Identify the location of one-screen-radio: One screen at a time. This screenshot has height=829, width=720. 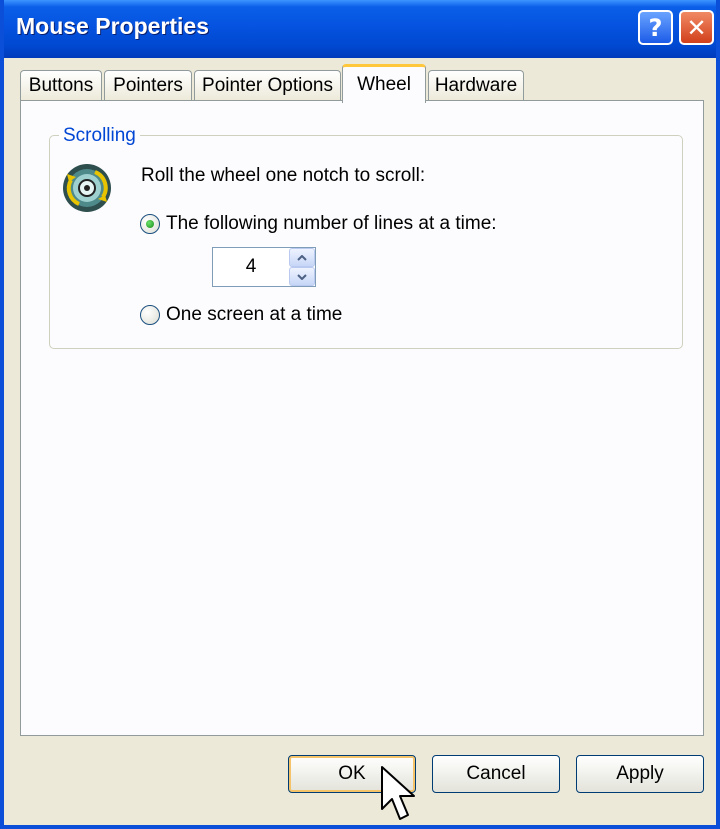
(241, 315).